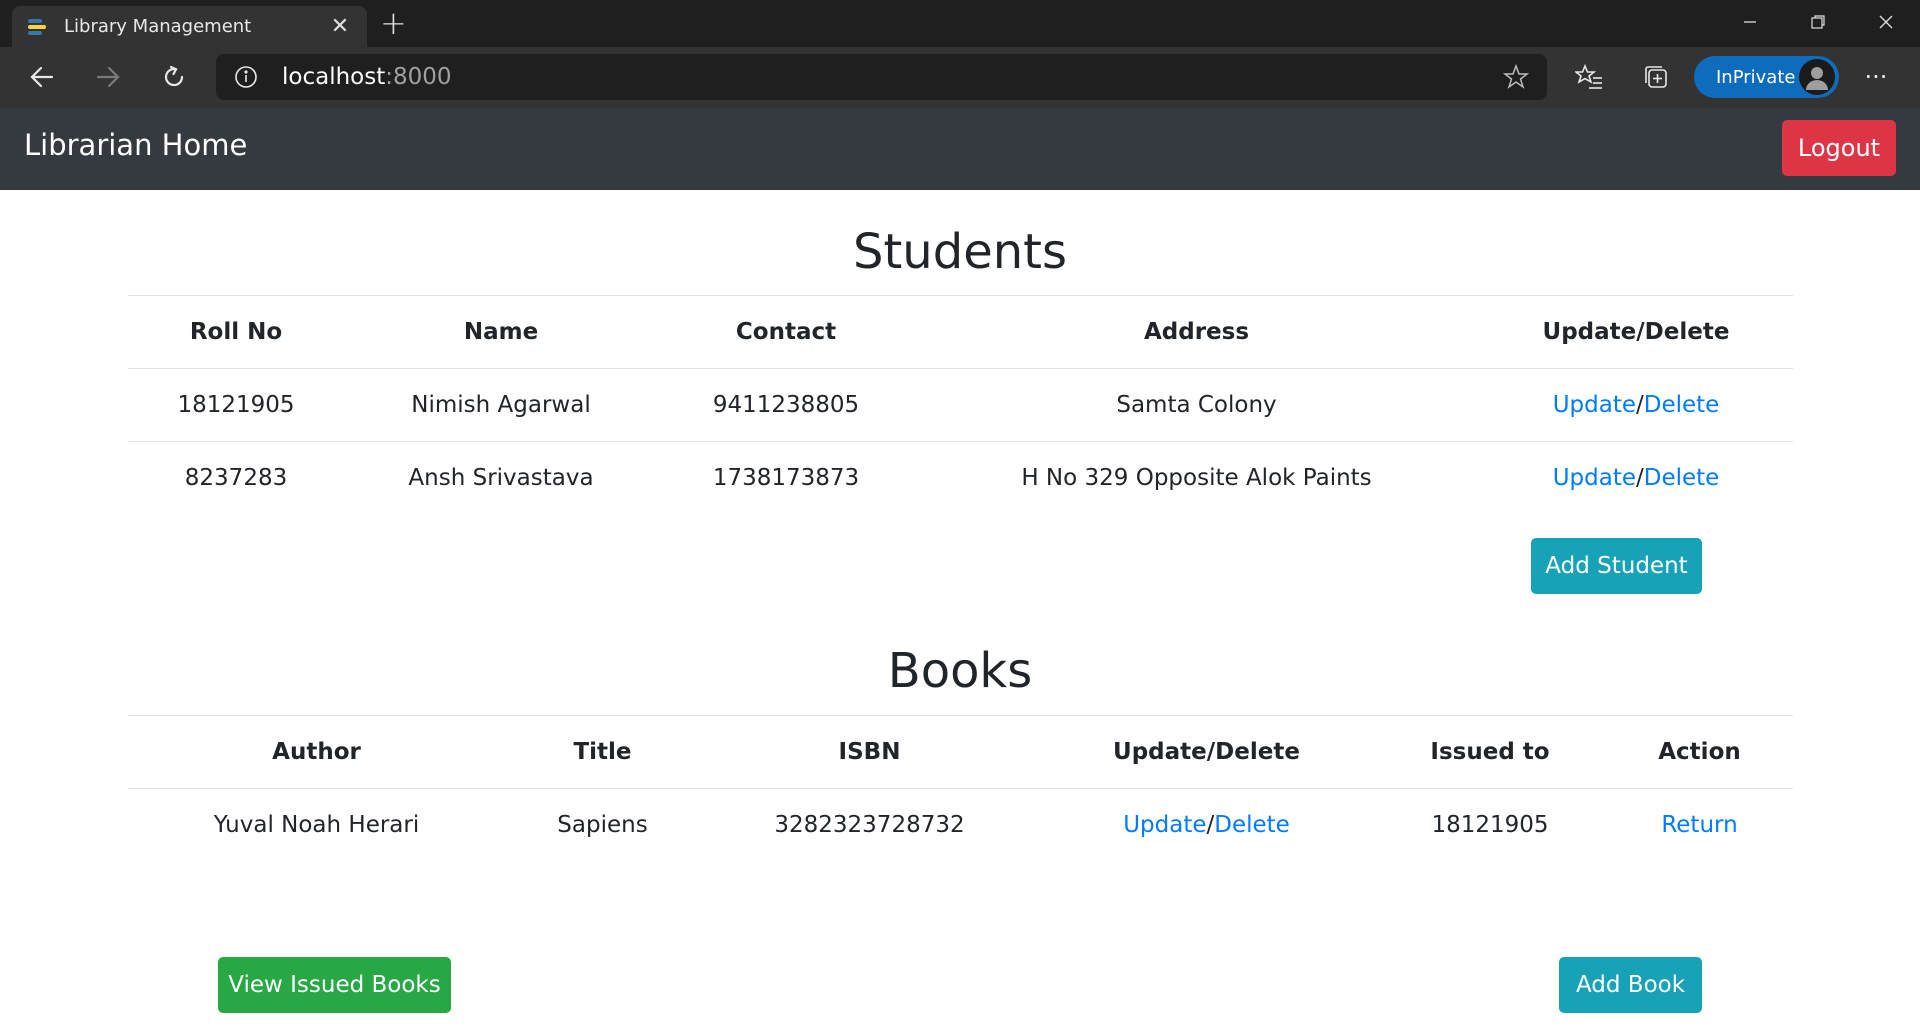 This screenshot has width=1920, height=1029. Describe the element at coordinates (960, 23) in the screenshot. I see `browser-tab-strip: Library Management ✕ +` at that location.